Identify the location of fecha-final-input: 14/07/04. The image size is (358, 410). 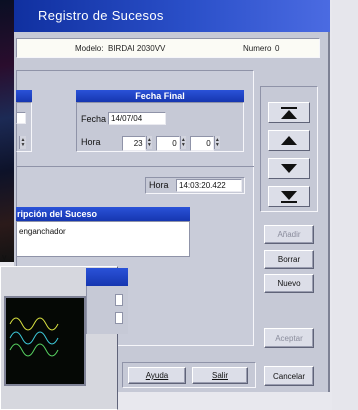
(137, 118).